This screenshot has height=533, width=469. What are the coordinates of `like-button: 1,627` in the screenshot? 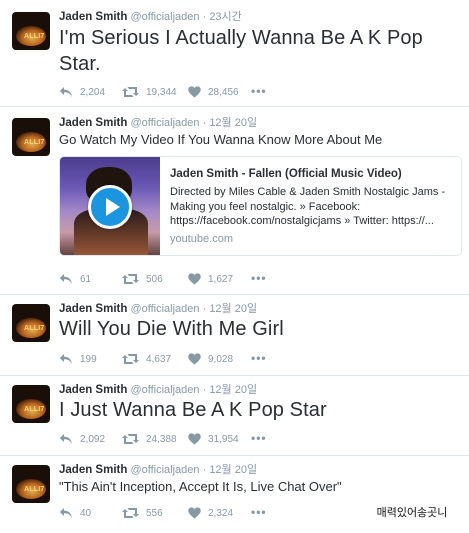 It's located at (210, 279).